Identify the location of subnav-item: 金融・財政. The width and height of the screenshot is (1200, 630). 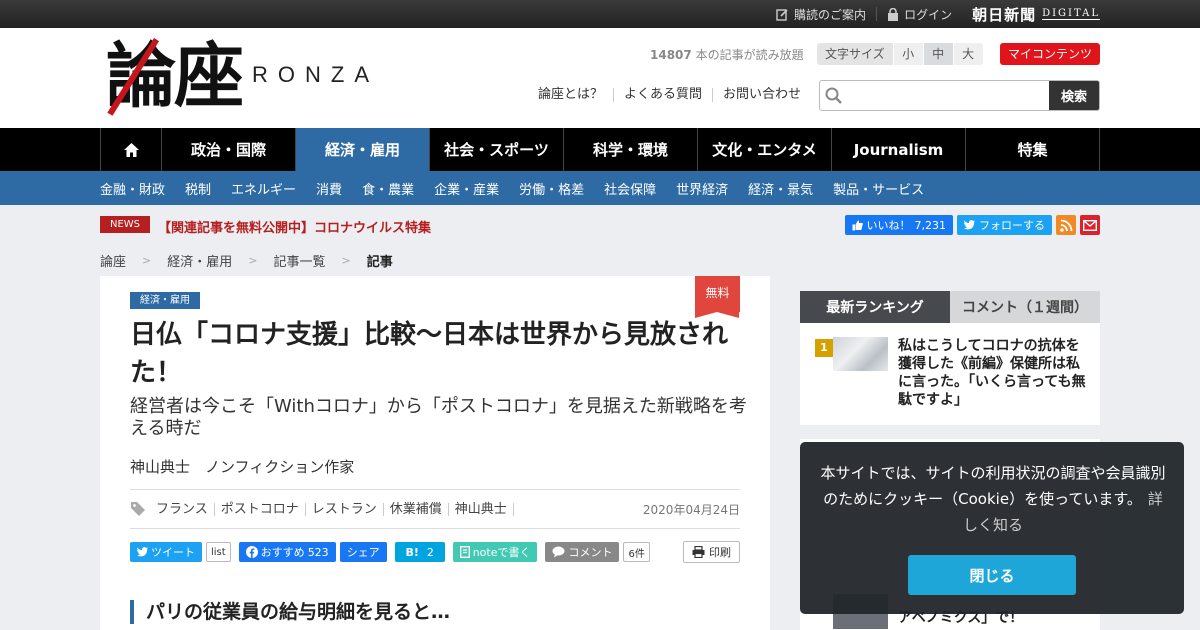
(132, 188).